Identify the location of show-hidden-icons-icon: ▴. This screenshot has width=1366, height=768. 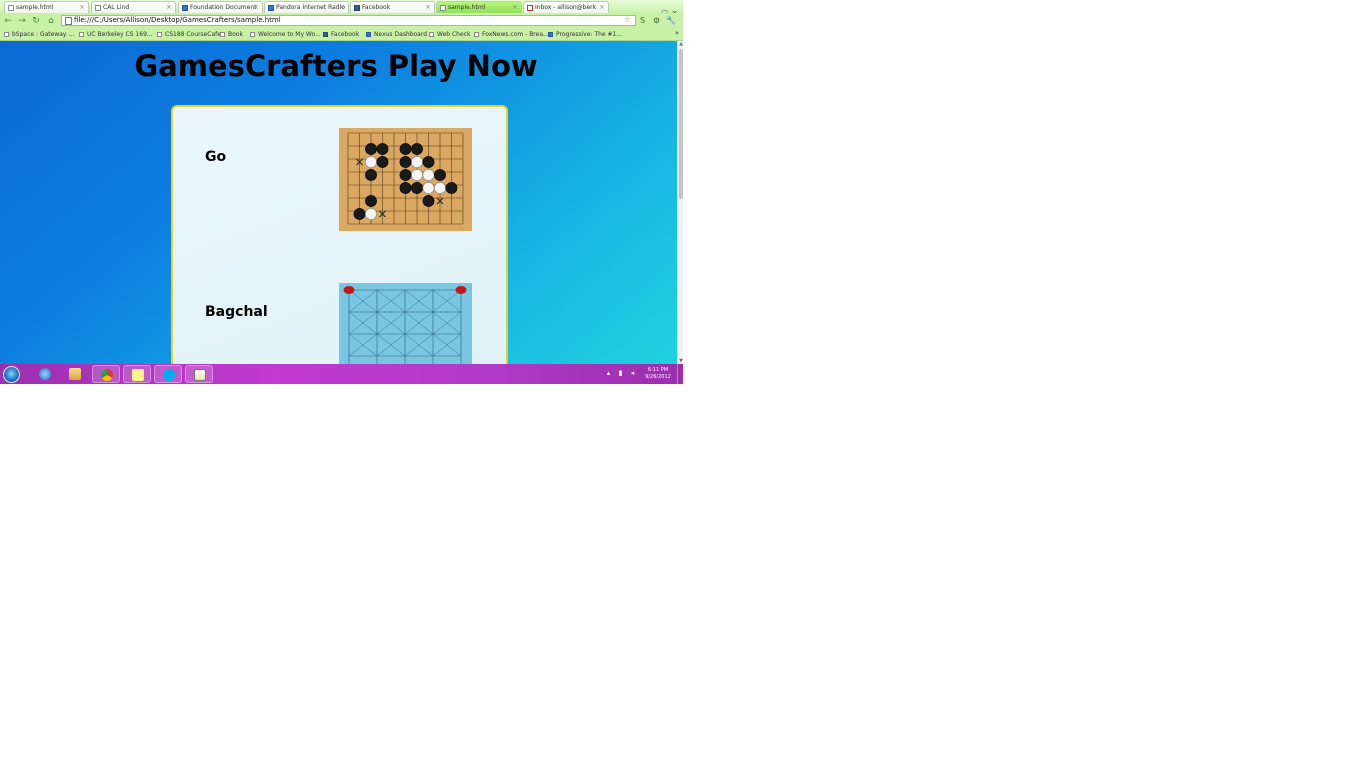
(608, 373).